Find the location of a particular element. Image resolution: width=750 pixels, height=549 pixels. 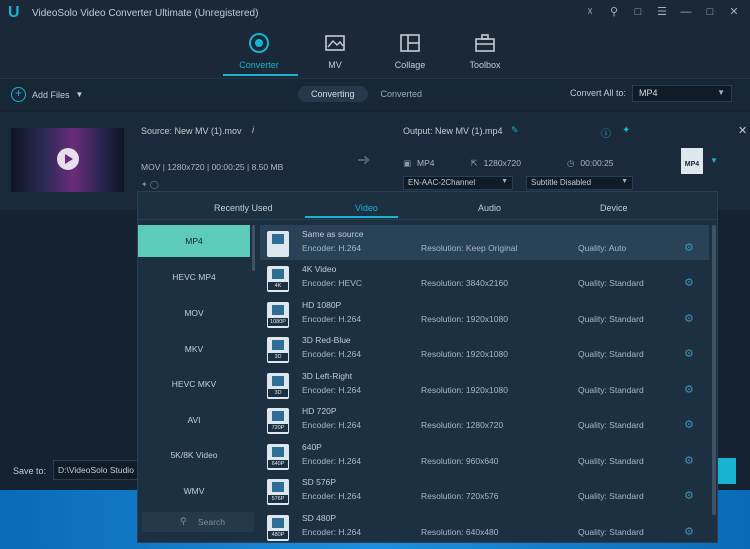

tab-video: Video is located at coordinates (366, 208).